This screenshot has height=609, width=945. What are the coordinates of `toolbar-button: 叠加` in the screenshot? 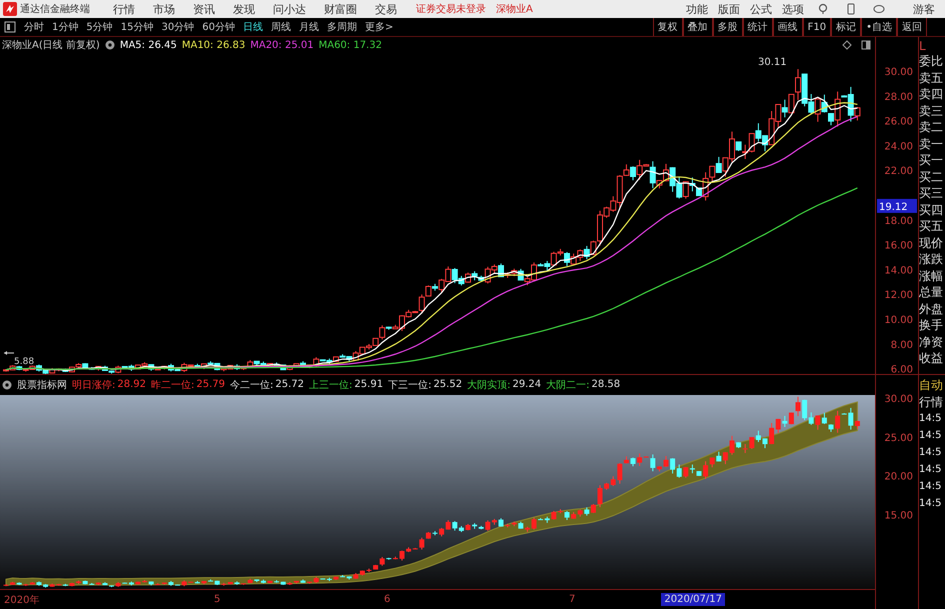 It's located at (697, 27).